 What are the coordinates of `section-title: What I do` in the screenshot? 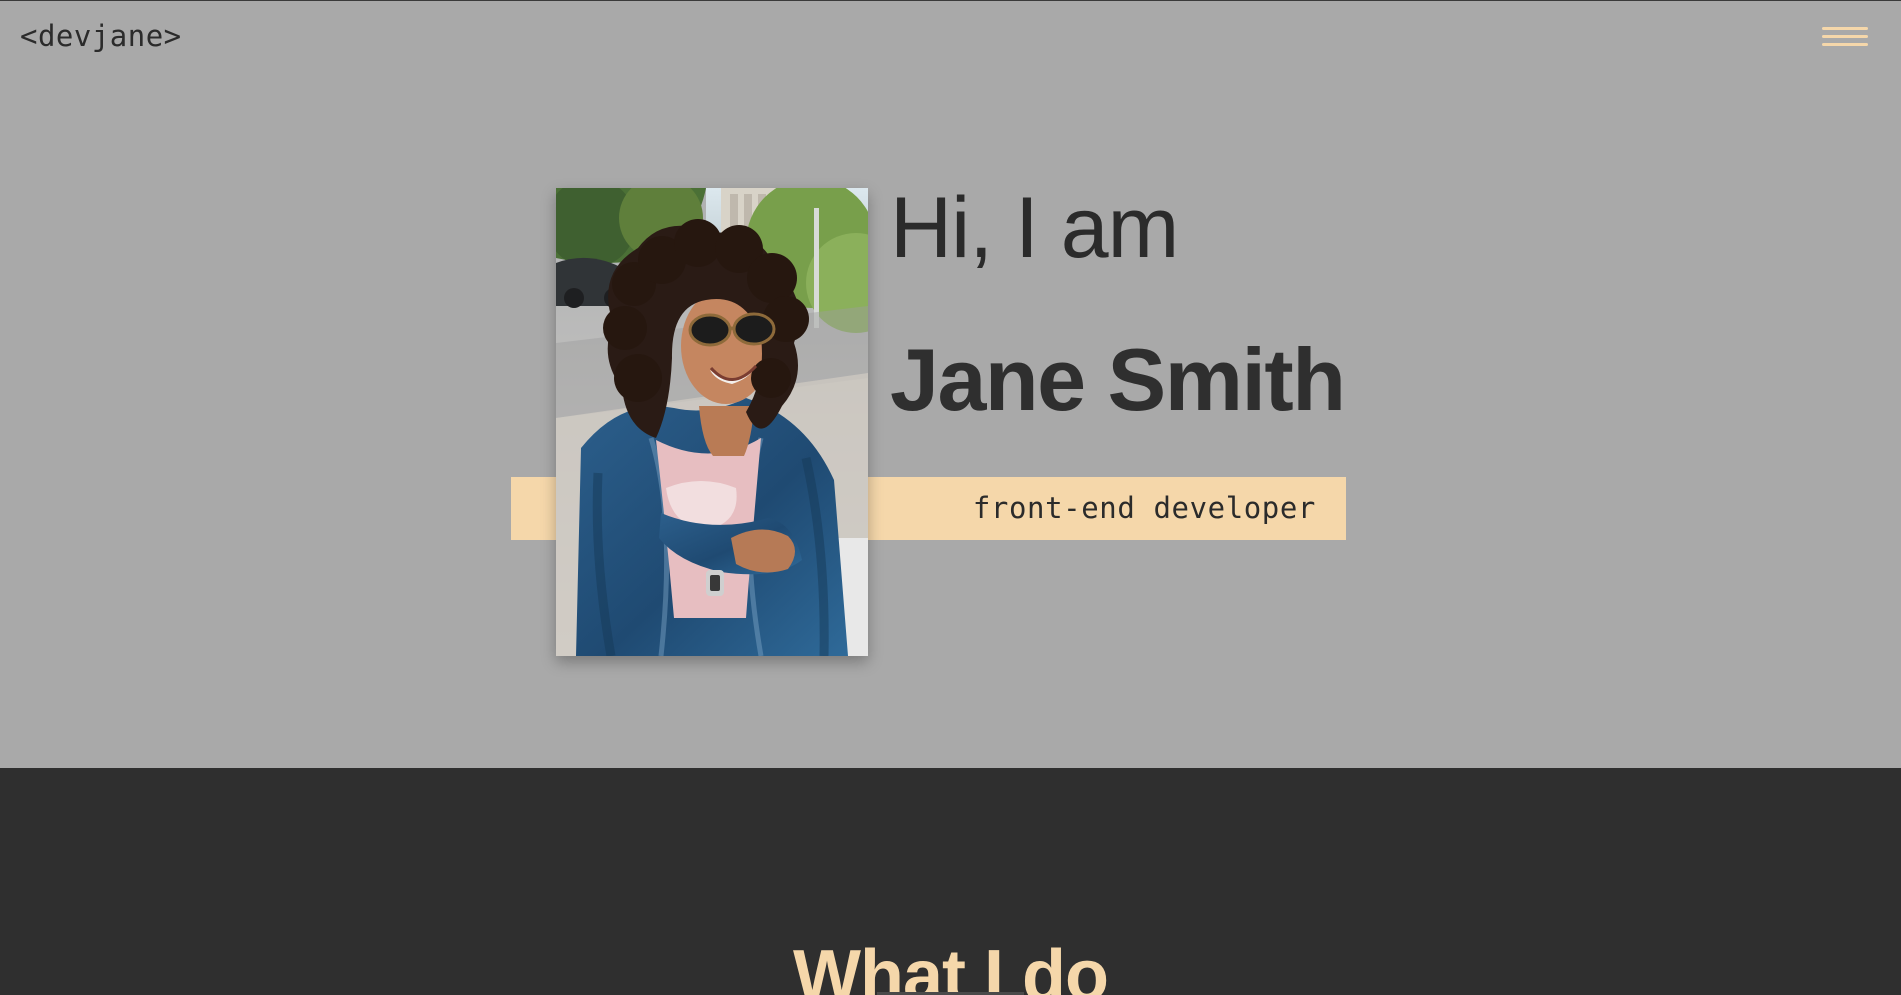 It's located at (951, 965).